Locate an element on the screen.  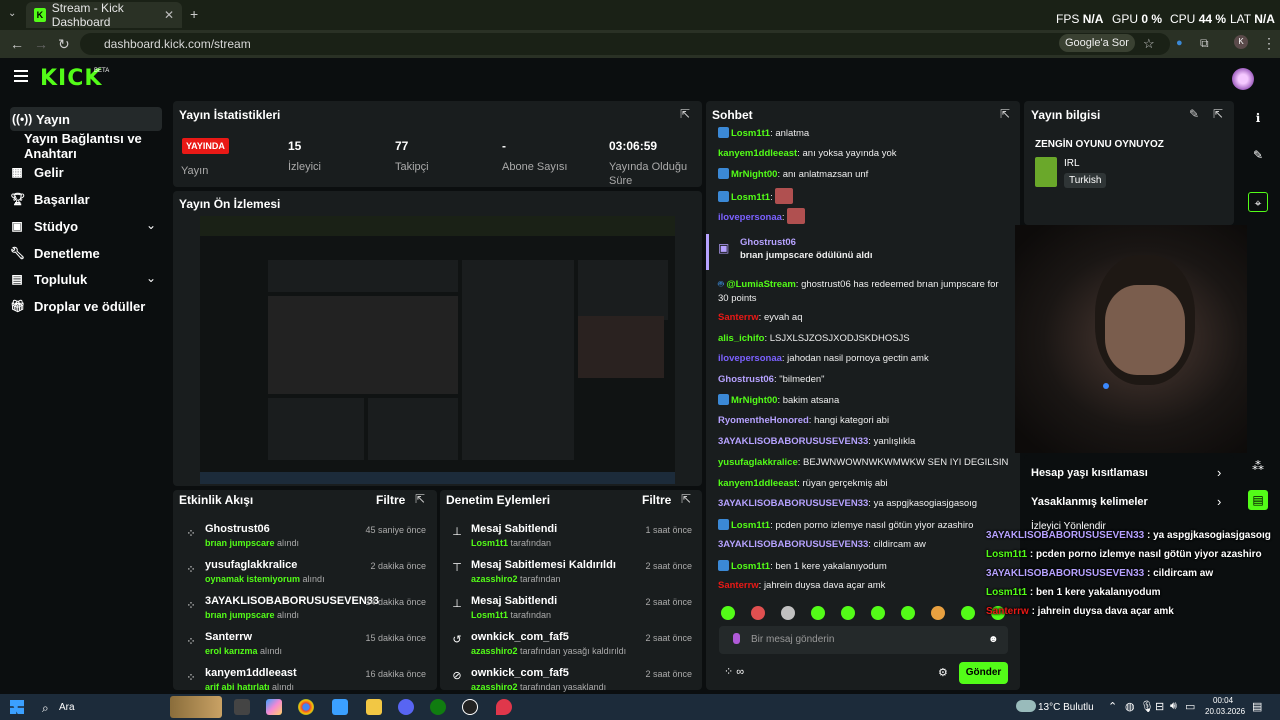
tray-chevron-icon: ⌃ is located at coordinates (1112, 706).